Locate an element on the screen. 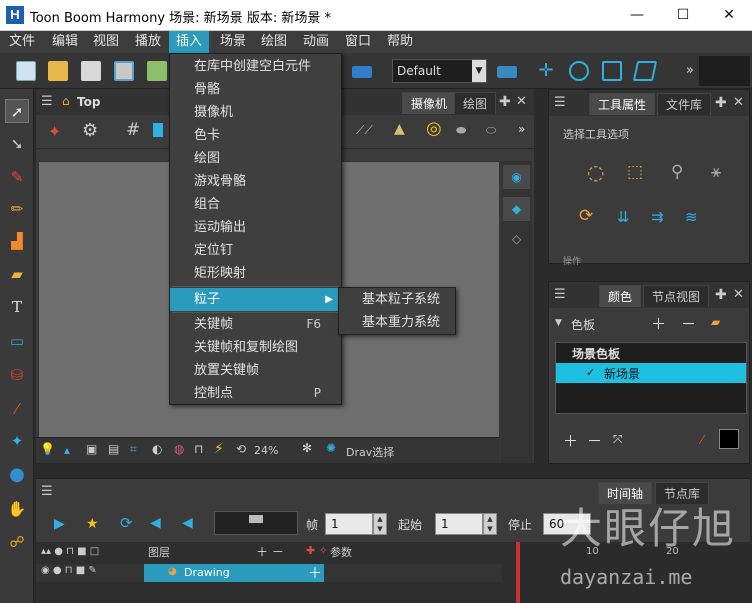 This screenshot has width=752, height=603. close-panel-icon: ✕ is located at coordinates (521, 101).